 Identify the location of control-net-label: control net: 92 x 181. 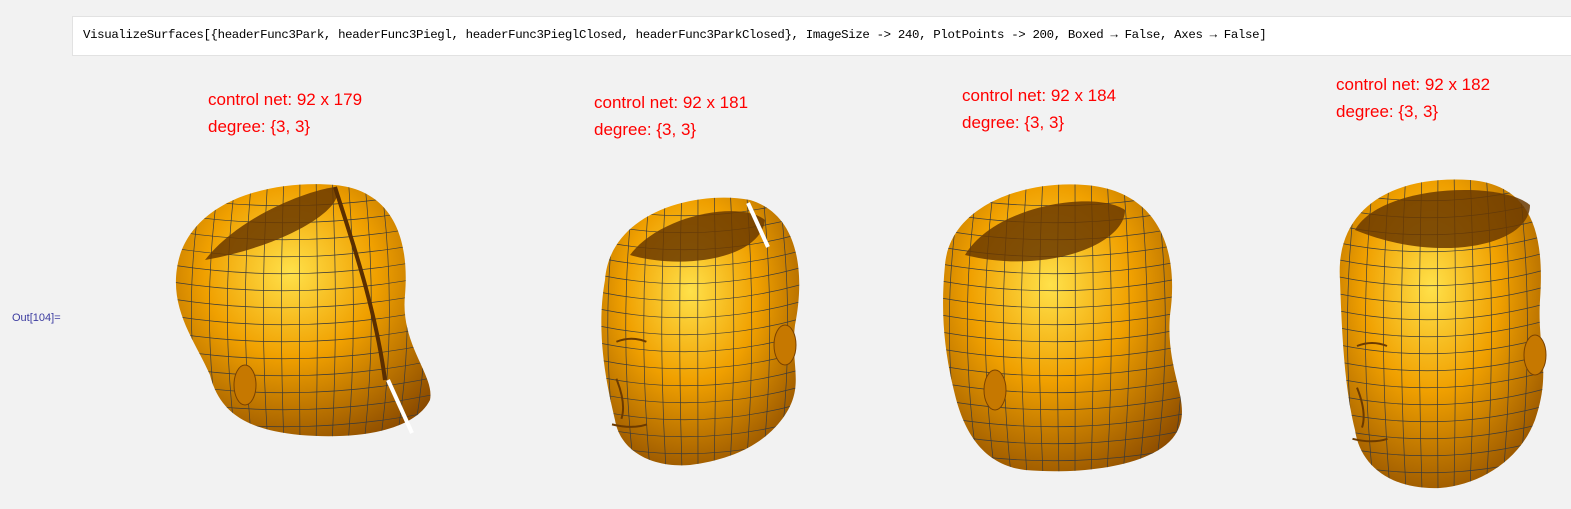
(671, 102).